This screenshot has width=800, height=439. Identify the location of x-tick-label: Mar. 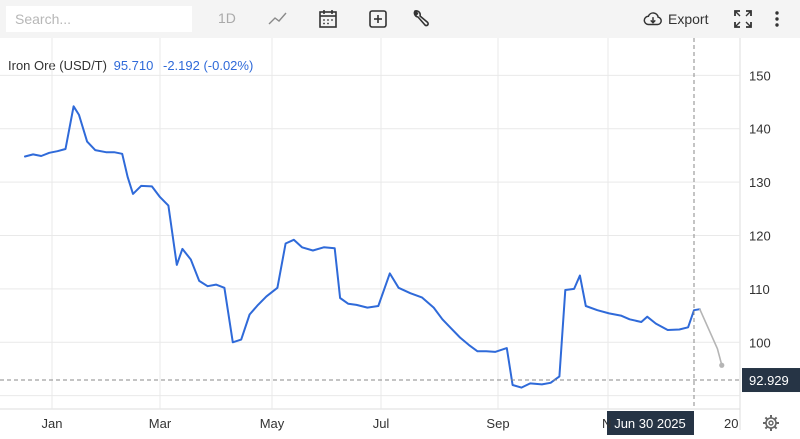
(160, 423).